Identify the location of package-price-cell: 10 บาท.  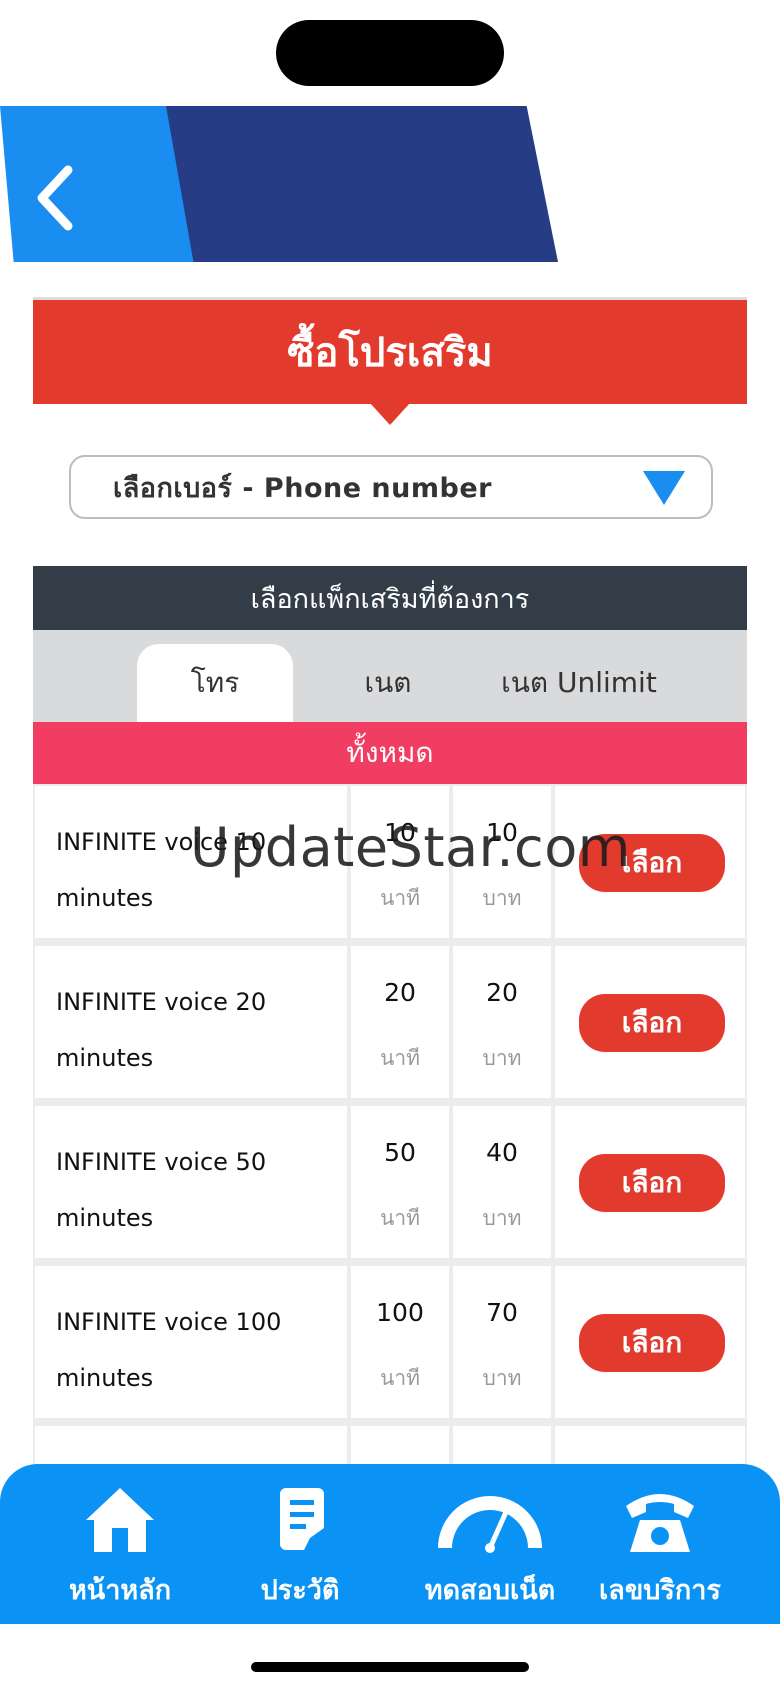
(502, 862).